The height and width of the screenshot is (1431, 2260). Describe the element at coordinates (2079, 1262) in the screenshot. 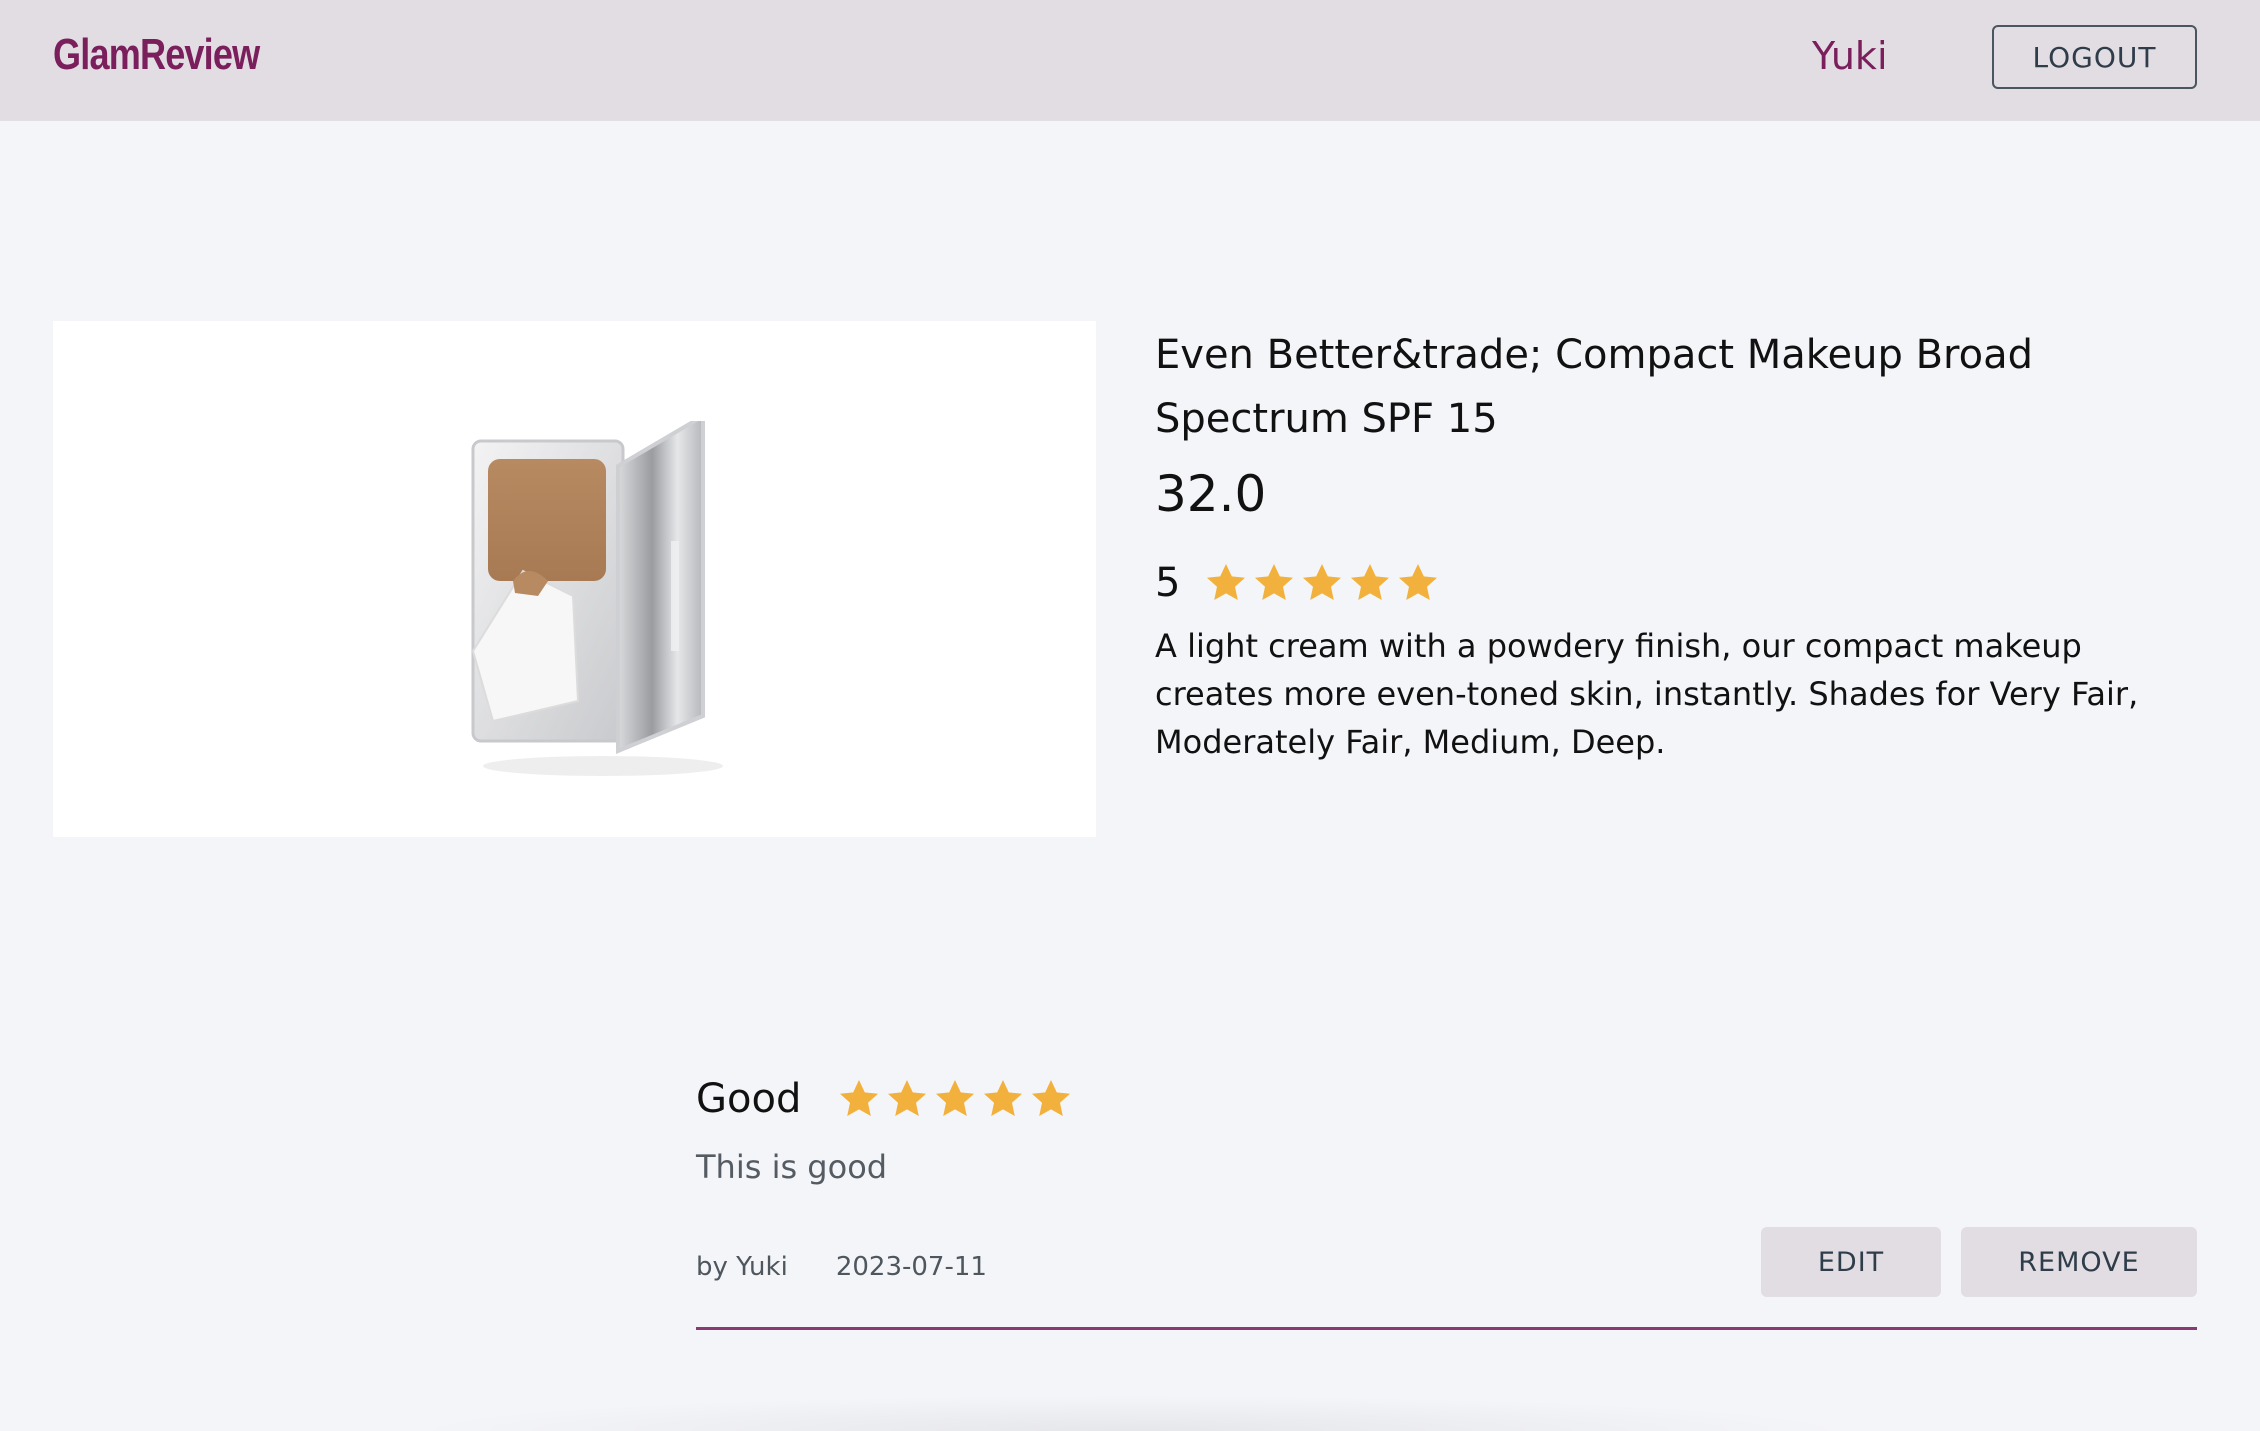

I see `remove-review-button: REMOVE` at that location.